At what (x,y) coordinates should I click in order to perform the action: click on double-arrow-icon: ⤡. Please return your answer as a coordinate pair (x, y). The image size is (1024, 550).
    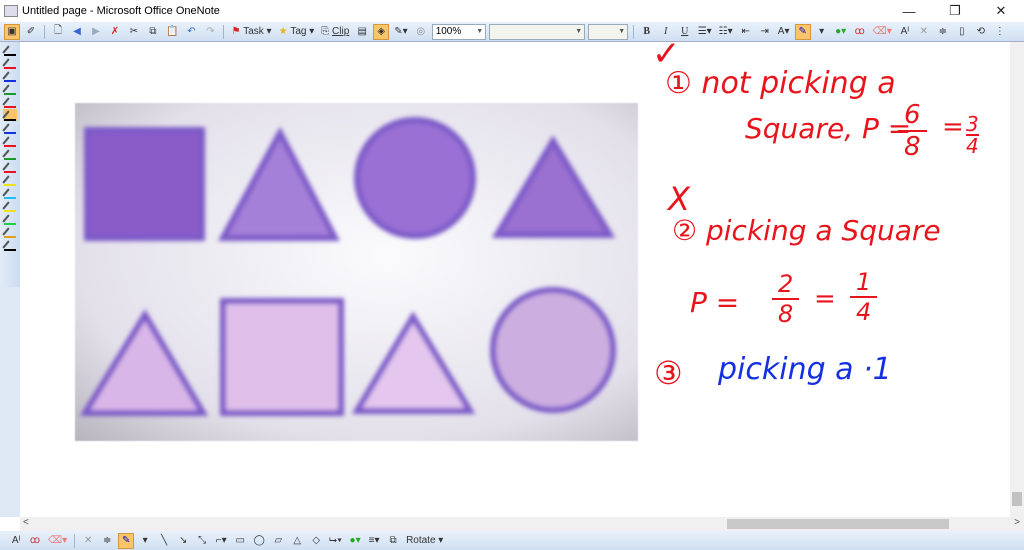
    Looking at the image, I should click on (202, 541).